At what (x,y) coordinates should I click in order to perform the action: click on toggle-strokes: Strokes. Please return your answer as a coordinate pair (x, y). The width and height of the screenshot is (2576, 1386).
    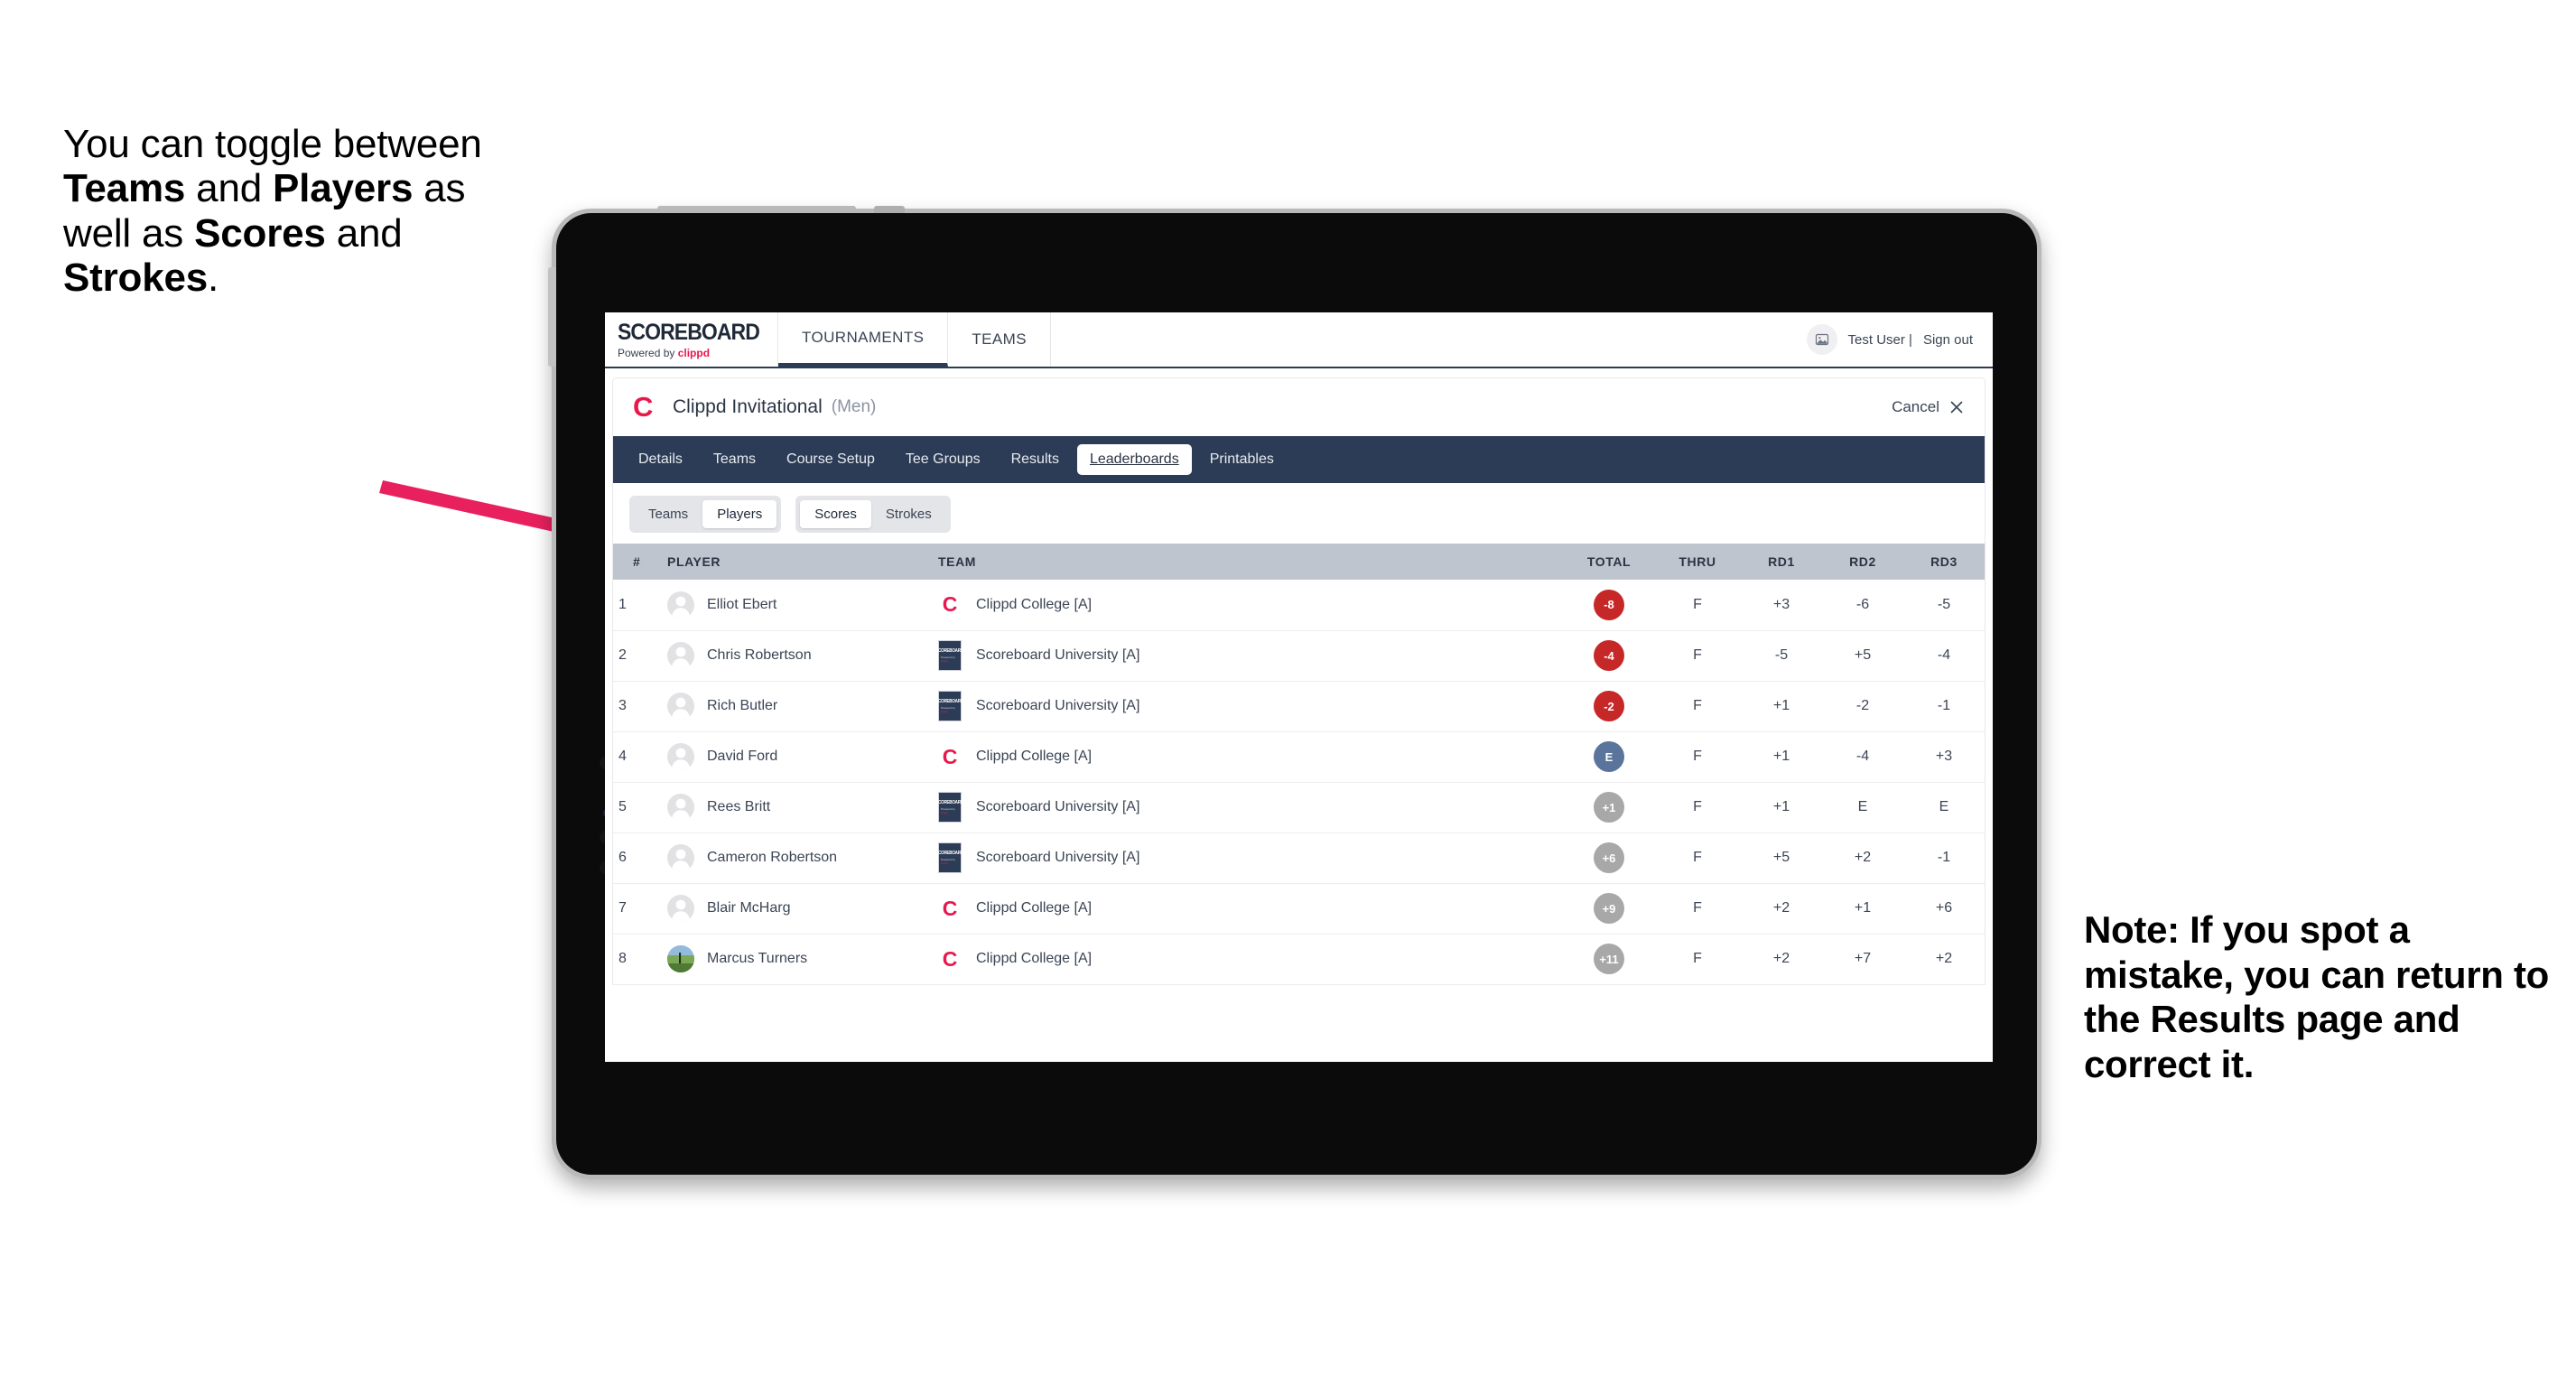
    Looking at the image, I should click on (908, 514).